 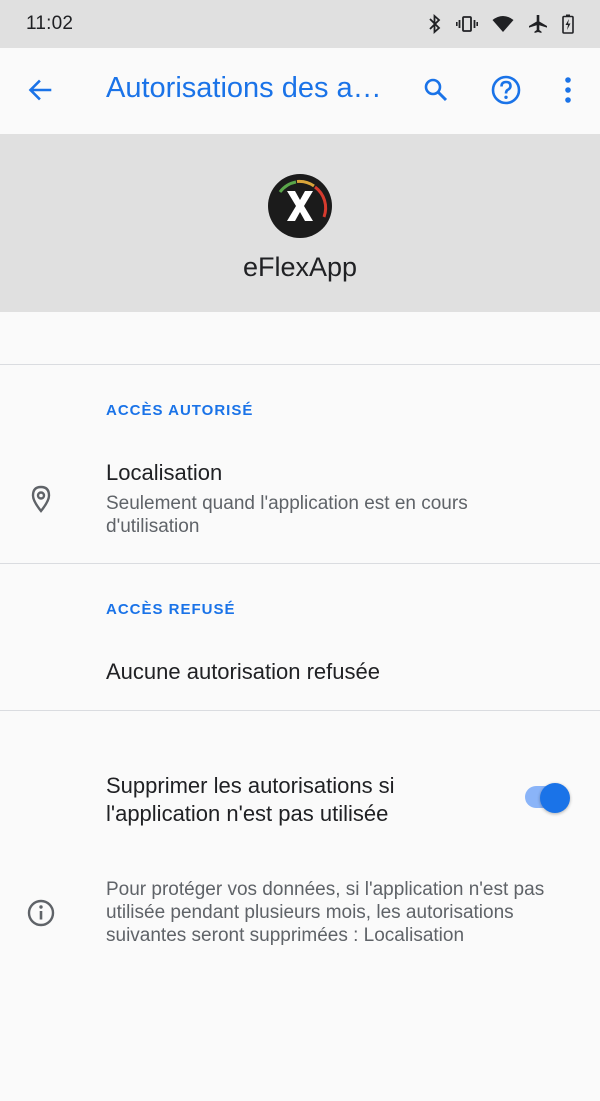 I want to click on app-name: eFlexApp, so click(x=300, y=267).